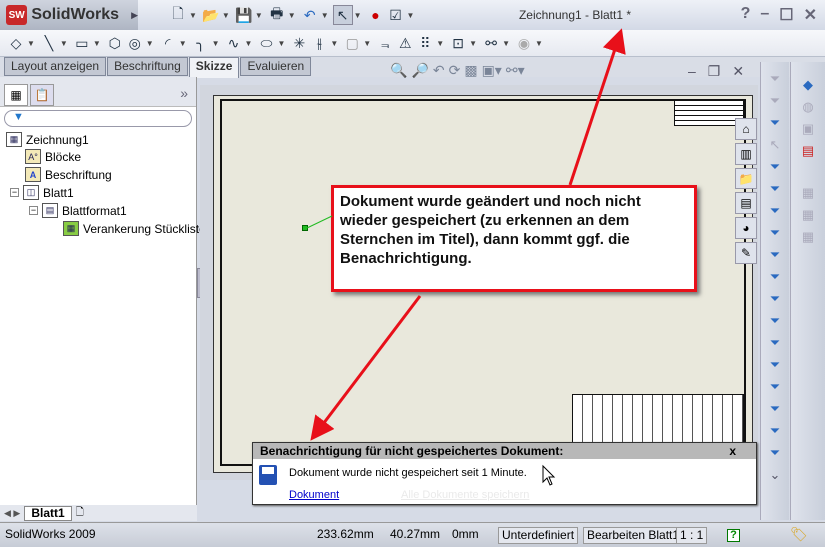  Describe the element at coordinates (746, 203) in the screenshot. I see `view-palette-icon: ▤` at that location.